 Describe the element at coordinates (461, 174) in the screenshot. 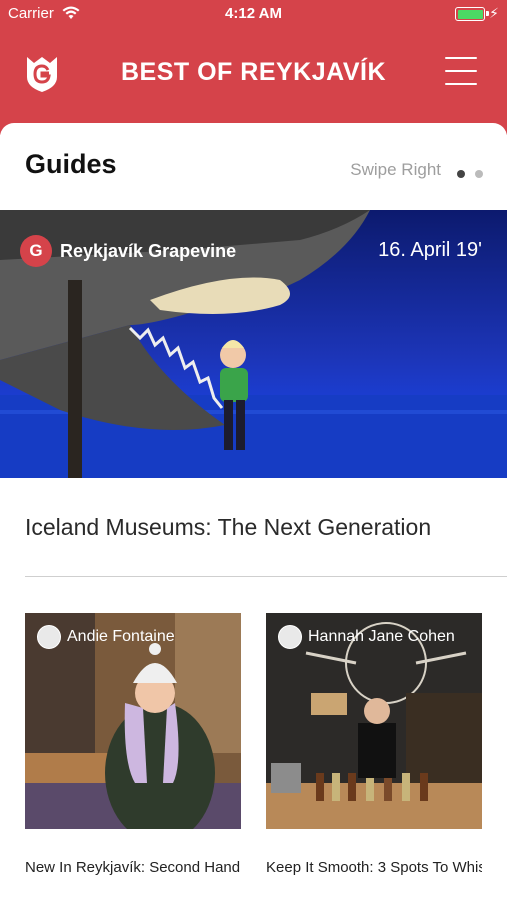

I see `page-dot-active` at that location.